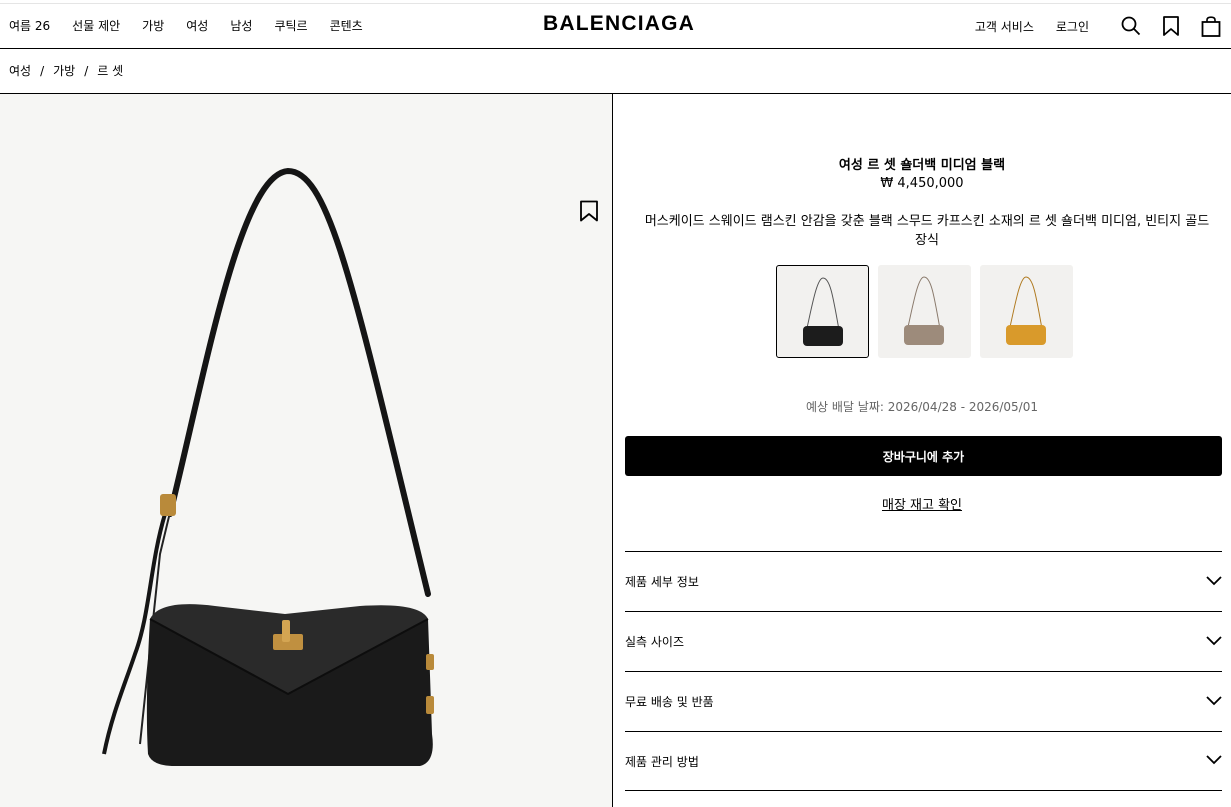  Describe the element at coordinates (669, 702) in the screenshot. I see `accordion-label: 무료 배송 및 반품` at that location.